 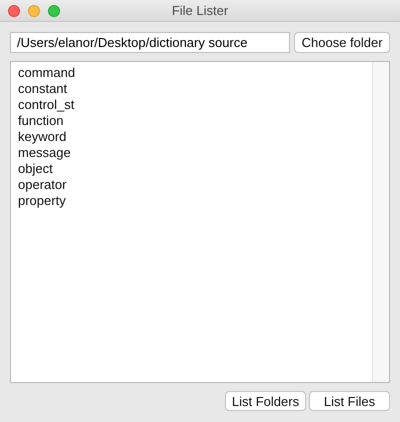 I want to click on list-item: property, so click(x=191, y=201).